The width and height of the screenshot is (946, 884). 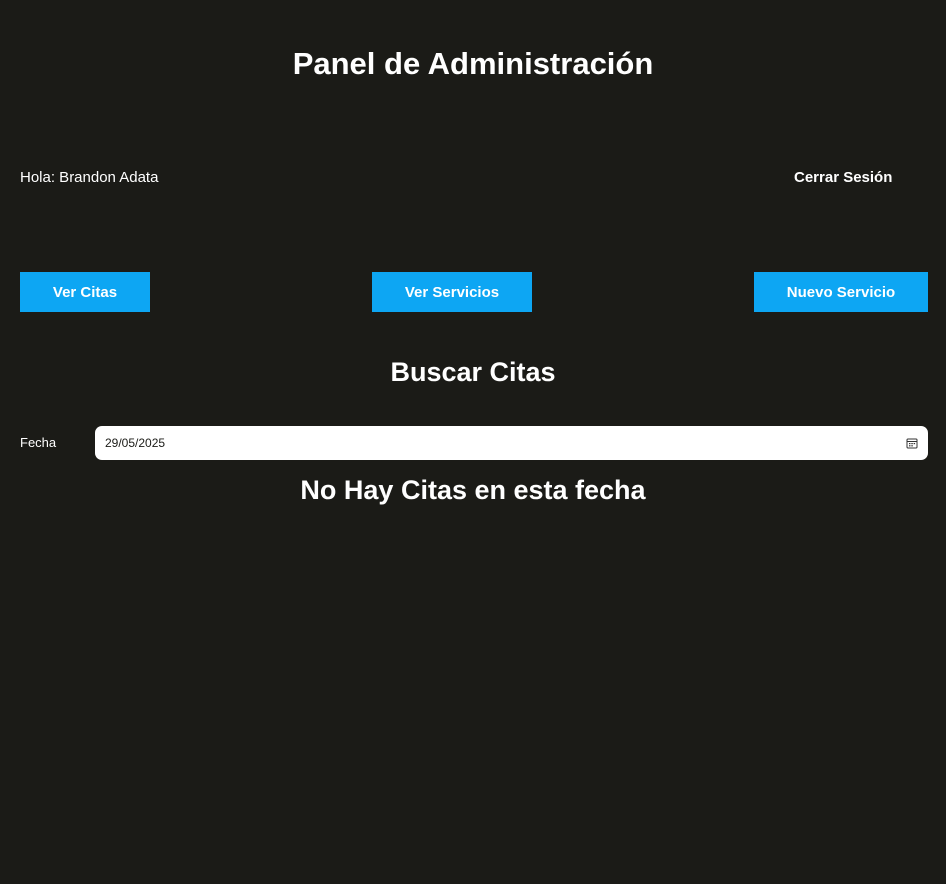 I want to click on nuevo-servicio-button: Nuevo Servicio, so click(x=841, y=292).